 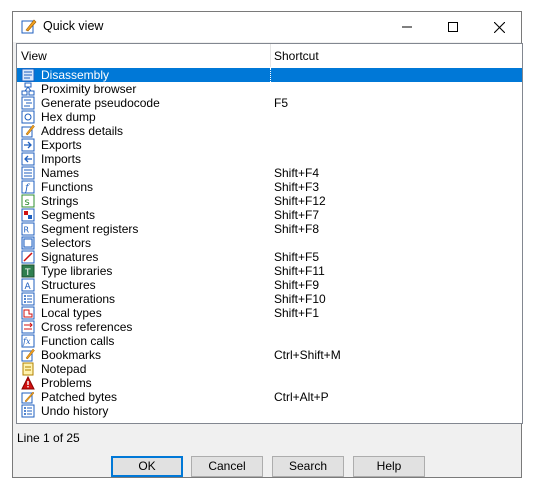 I want to click on column-header-shortcut: Shortcut, so click(x=296, y=56).